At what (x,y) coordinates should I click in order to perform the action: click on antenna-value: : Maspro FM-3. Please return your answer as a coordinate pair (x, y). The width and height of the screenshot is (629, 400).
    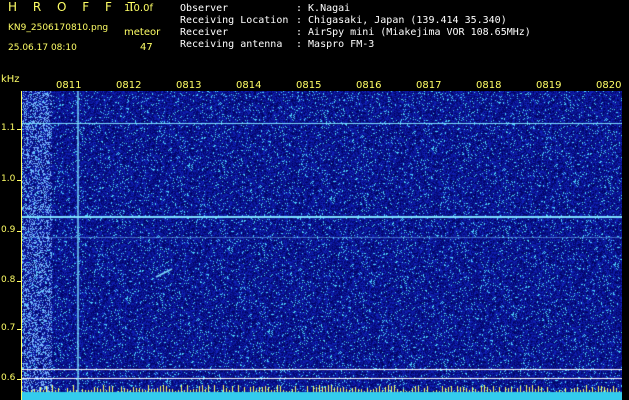
    Looking at the image, I should click on (335, 44).